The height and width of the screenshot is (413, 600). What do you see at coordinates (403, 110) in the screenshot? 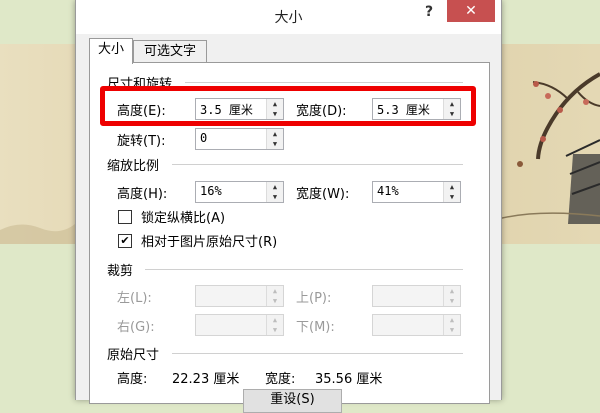
I see `width-value: 5.3 厘米` at bounding box center [403, 110].